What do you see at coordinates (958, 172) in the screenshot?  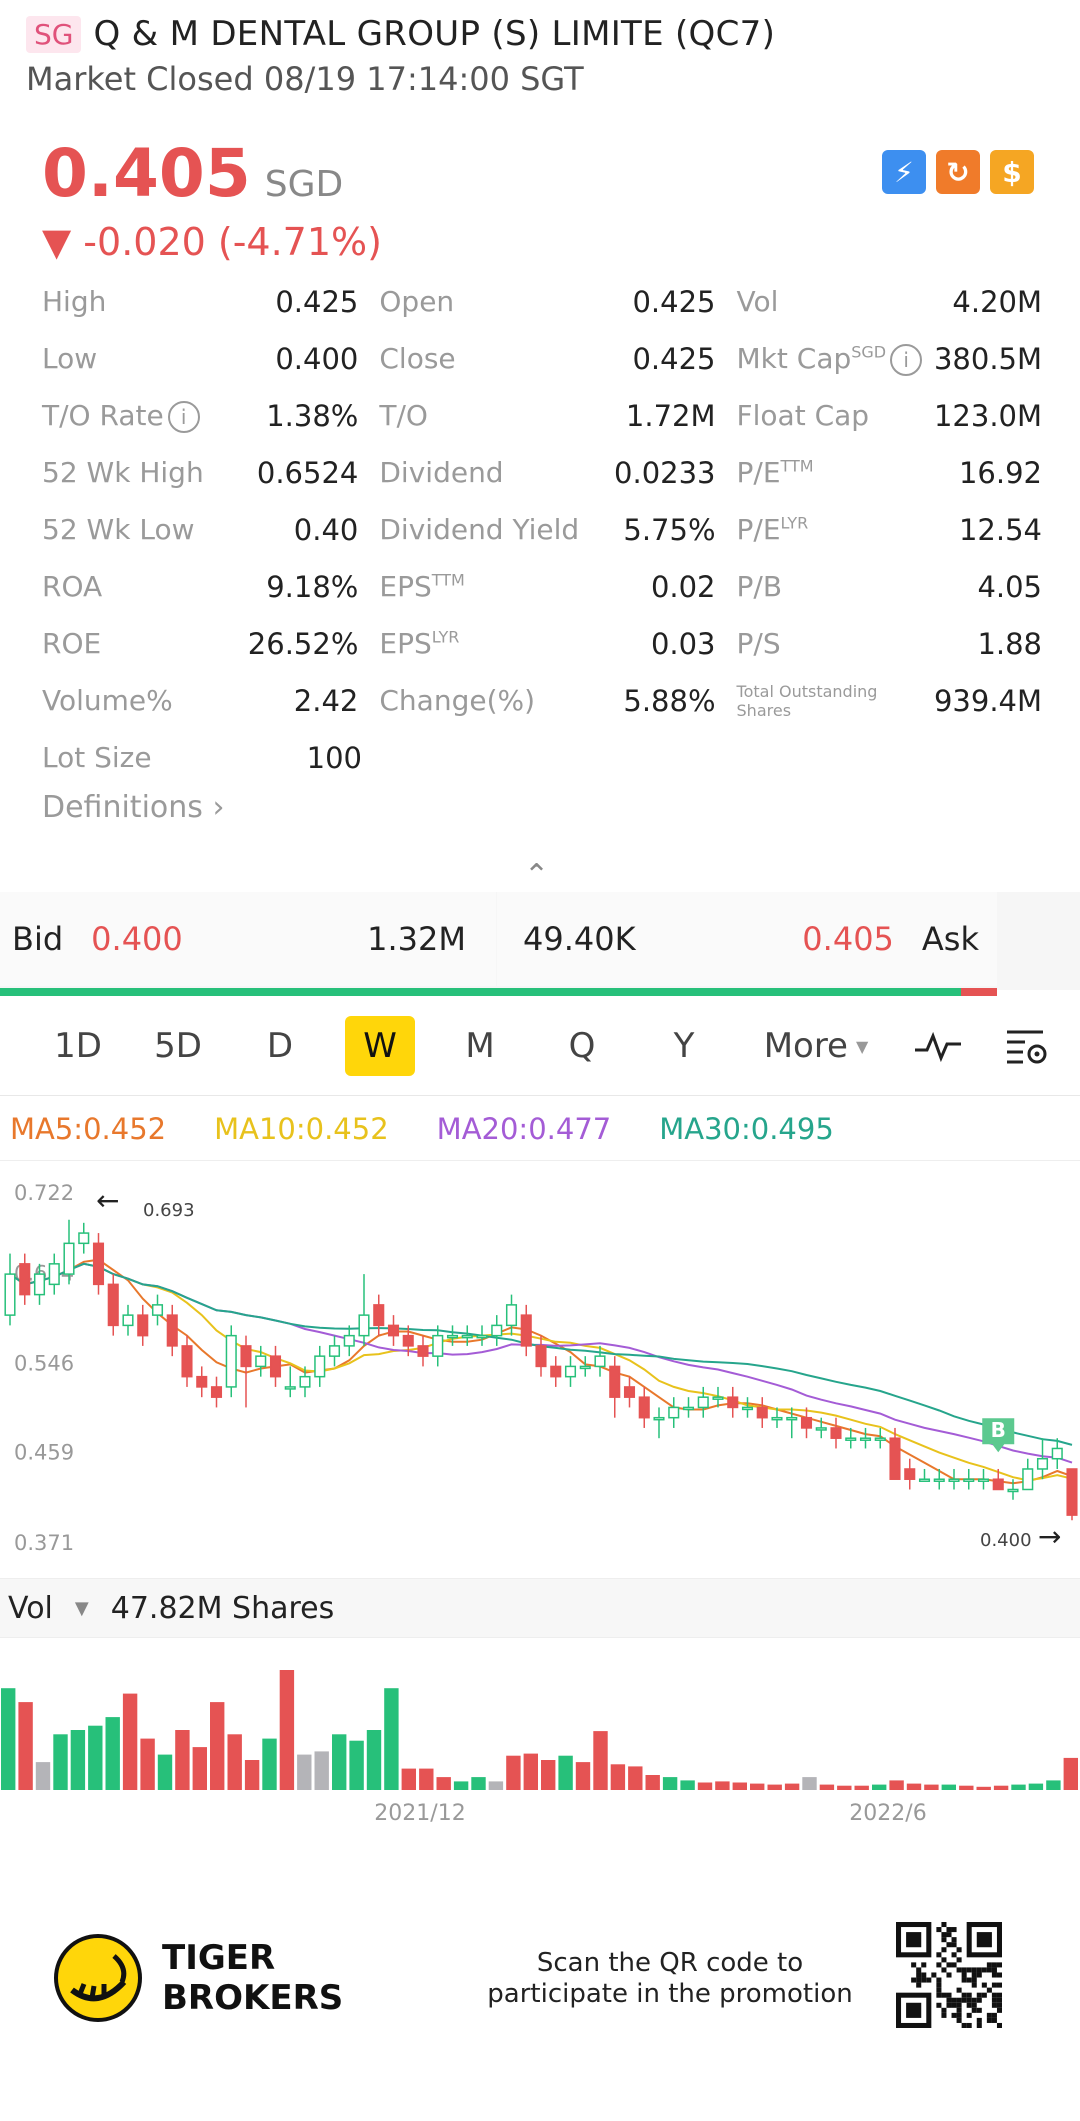 I see `refresh-icon: ↻` at bounding box center [958, 172].